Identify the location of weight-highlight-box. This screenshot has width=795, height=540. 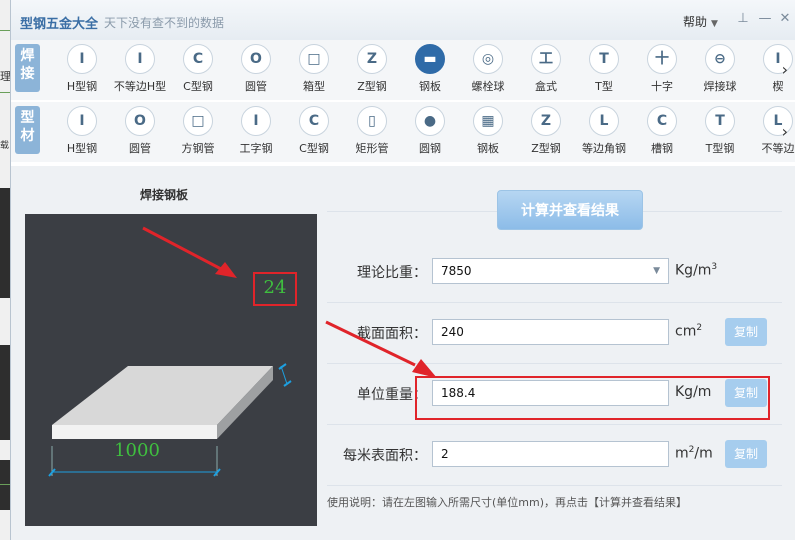
(592, 398).